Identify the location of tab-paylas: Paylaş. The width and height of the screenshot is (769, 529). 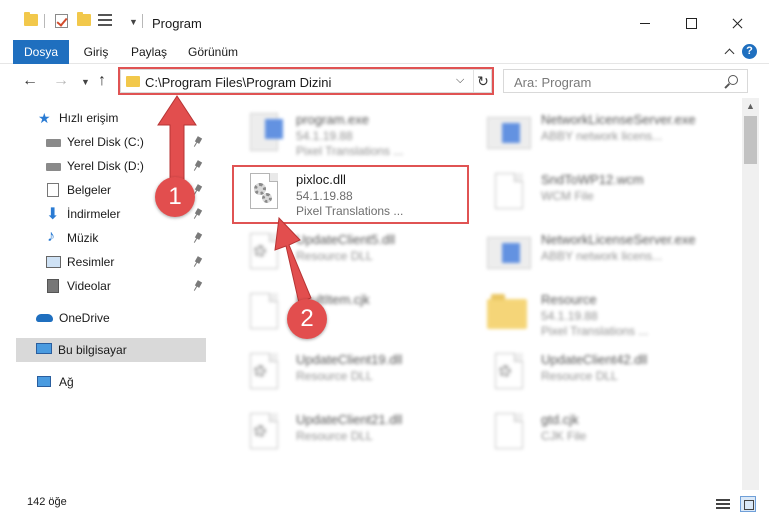
(149, 52).